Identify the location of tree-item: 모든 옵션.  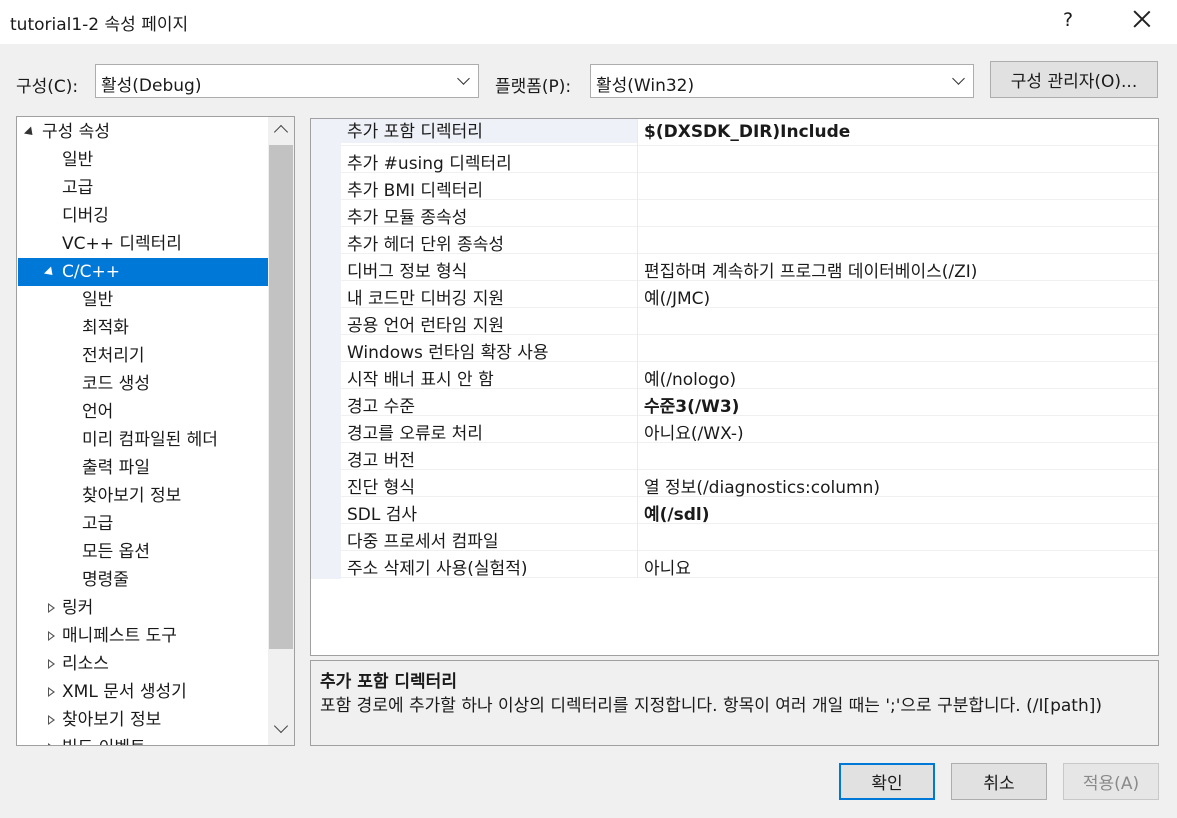
(143, 552).